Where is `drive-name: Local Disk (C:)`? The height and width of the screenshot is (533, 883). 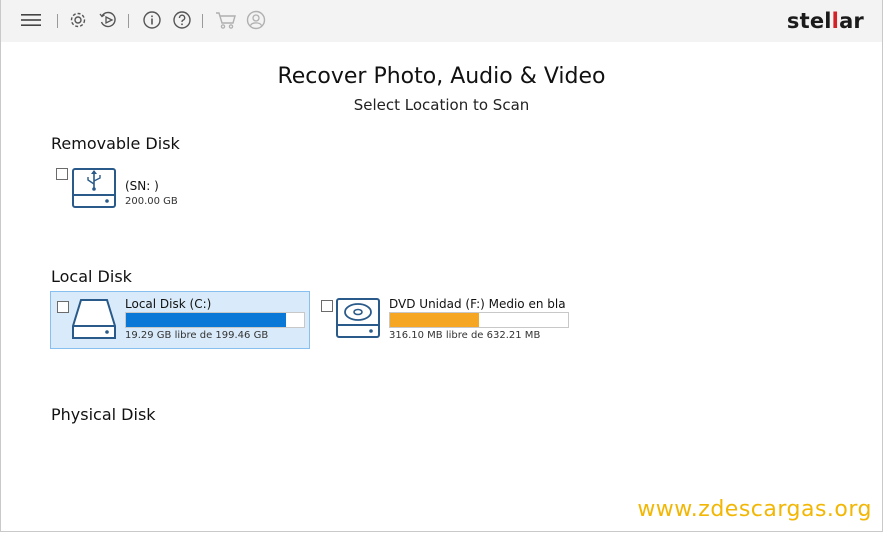 drive-name: Local Disk (C:) is located at coordinates (168, 304).